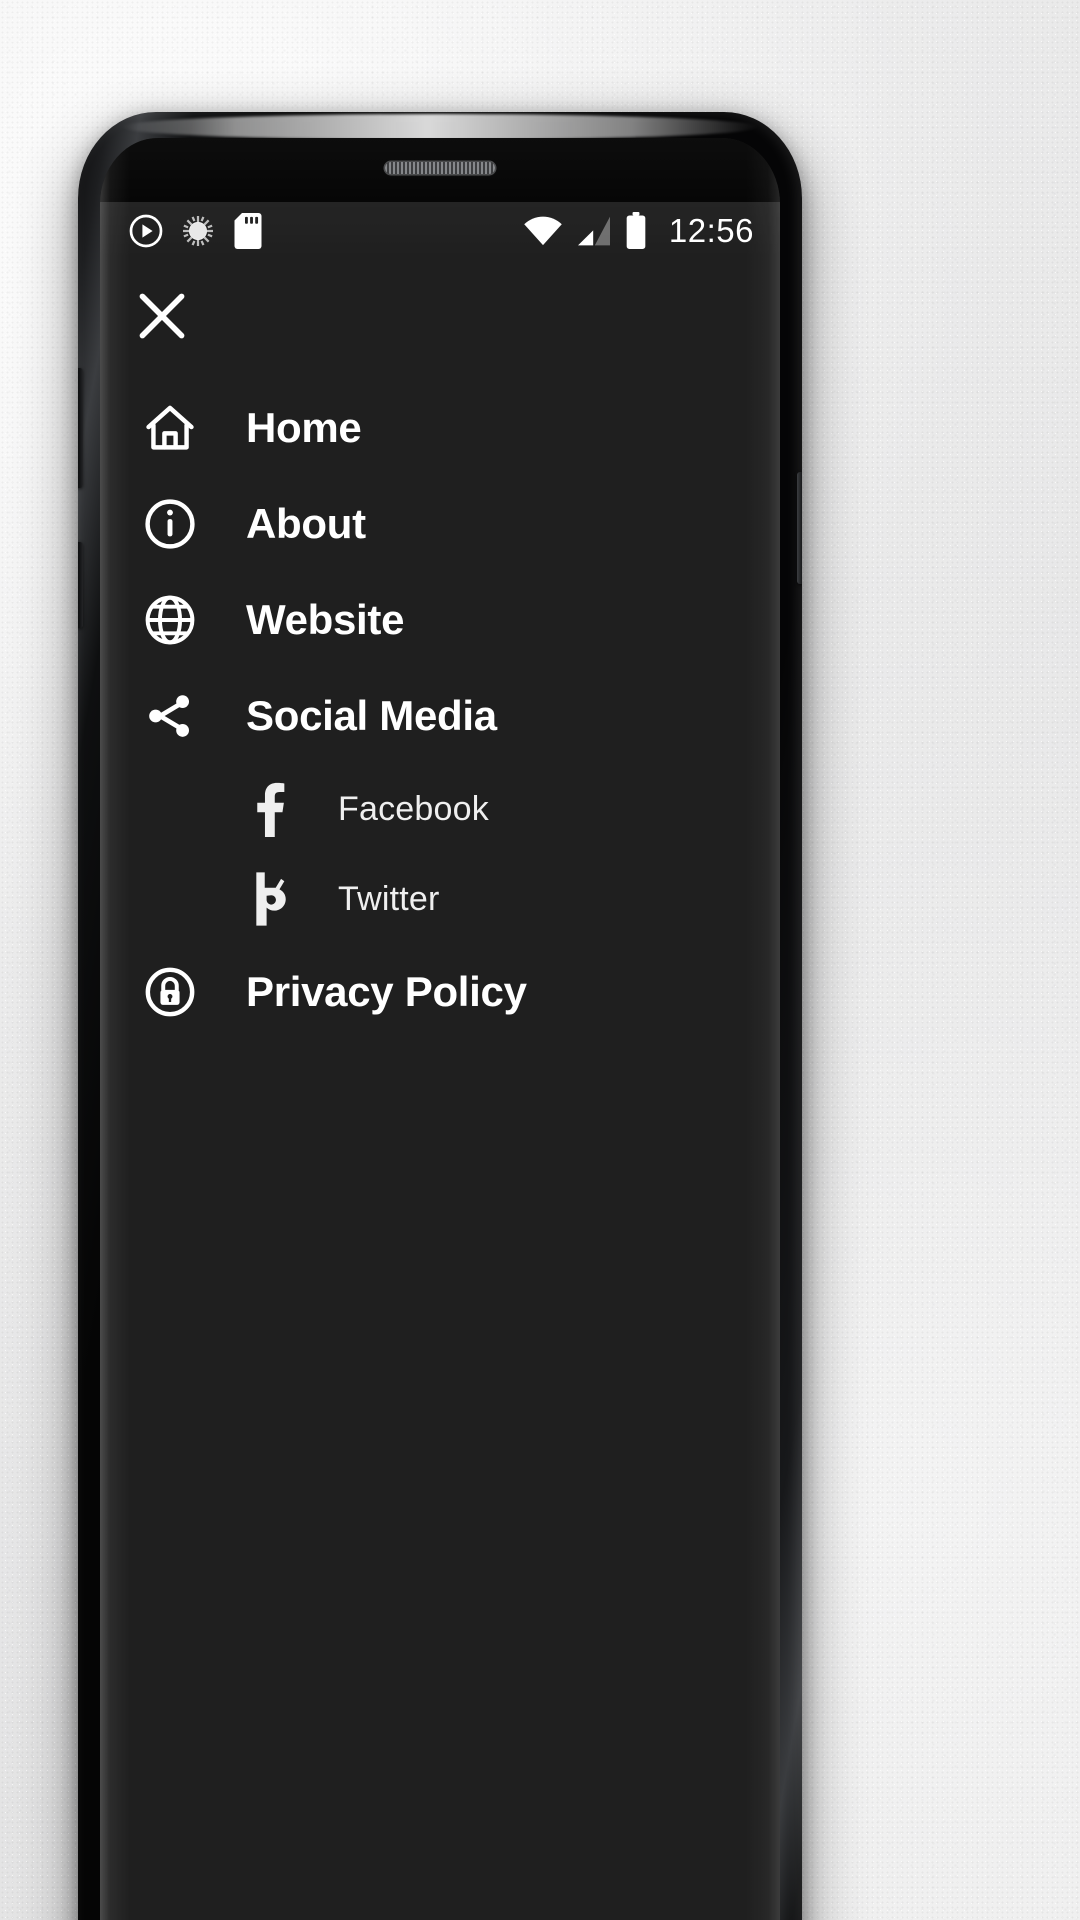 The width and height of the screenshot is (1080, 1920). What do you see at coordinates (440, 316) in the screenshot?
I see `drawer-close-row` at bounding box center [440, 316].